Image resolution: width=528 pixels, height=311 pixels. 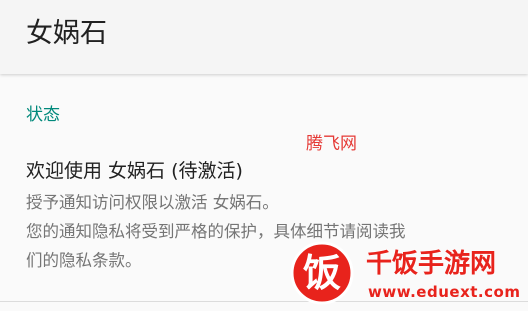 I want to click on logo-char: 饭, so click(x=322, y=273).